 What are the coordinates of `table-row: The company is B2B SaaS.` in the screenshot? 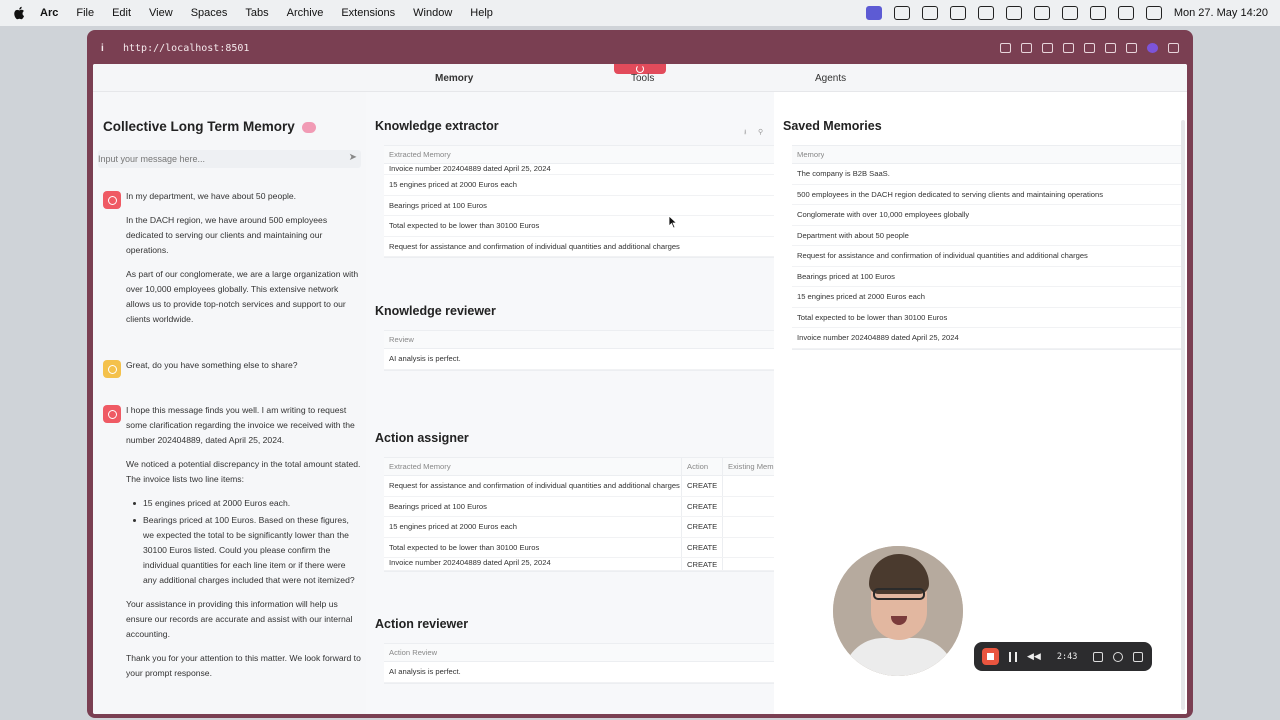 It's located at (987, 174).